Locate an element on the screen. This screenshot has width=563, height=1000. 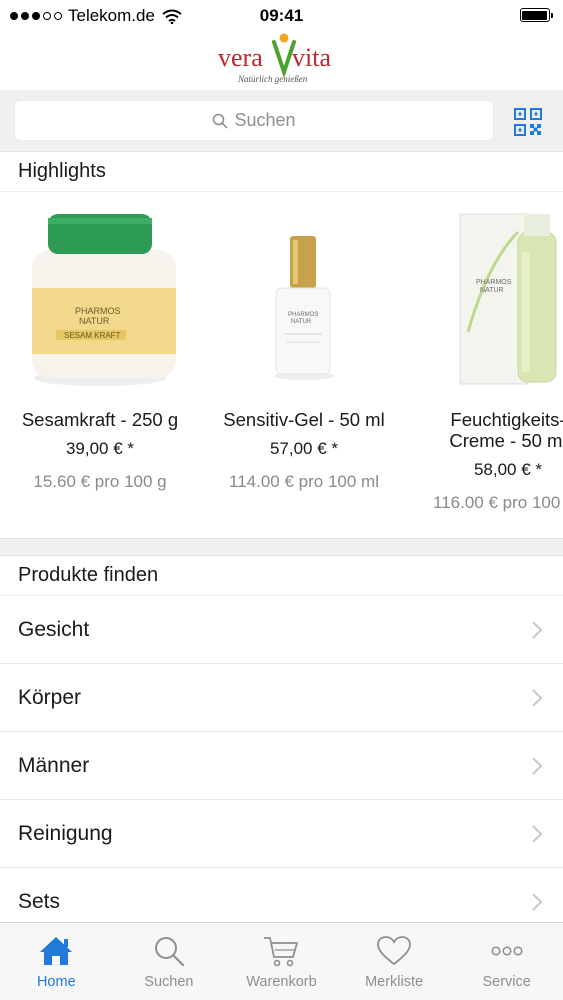
bottle-image: PHARMOS NATUR is located at coordinates (304, 292).